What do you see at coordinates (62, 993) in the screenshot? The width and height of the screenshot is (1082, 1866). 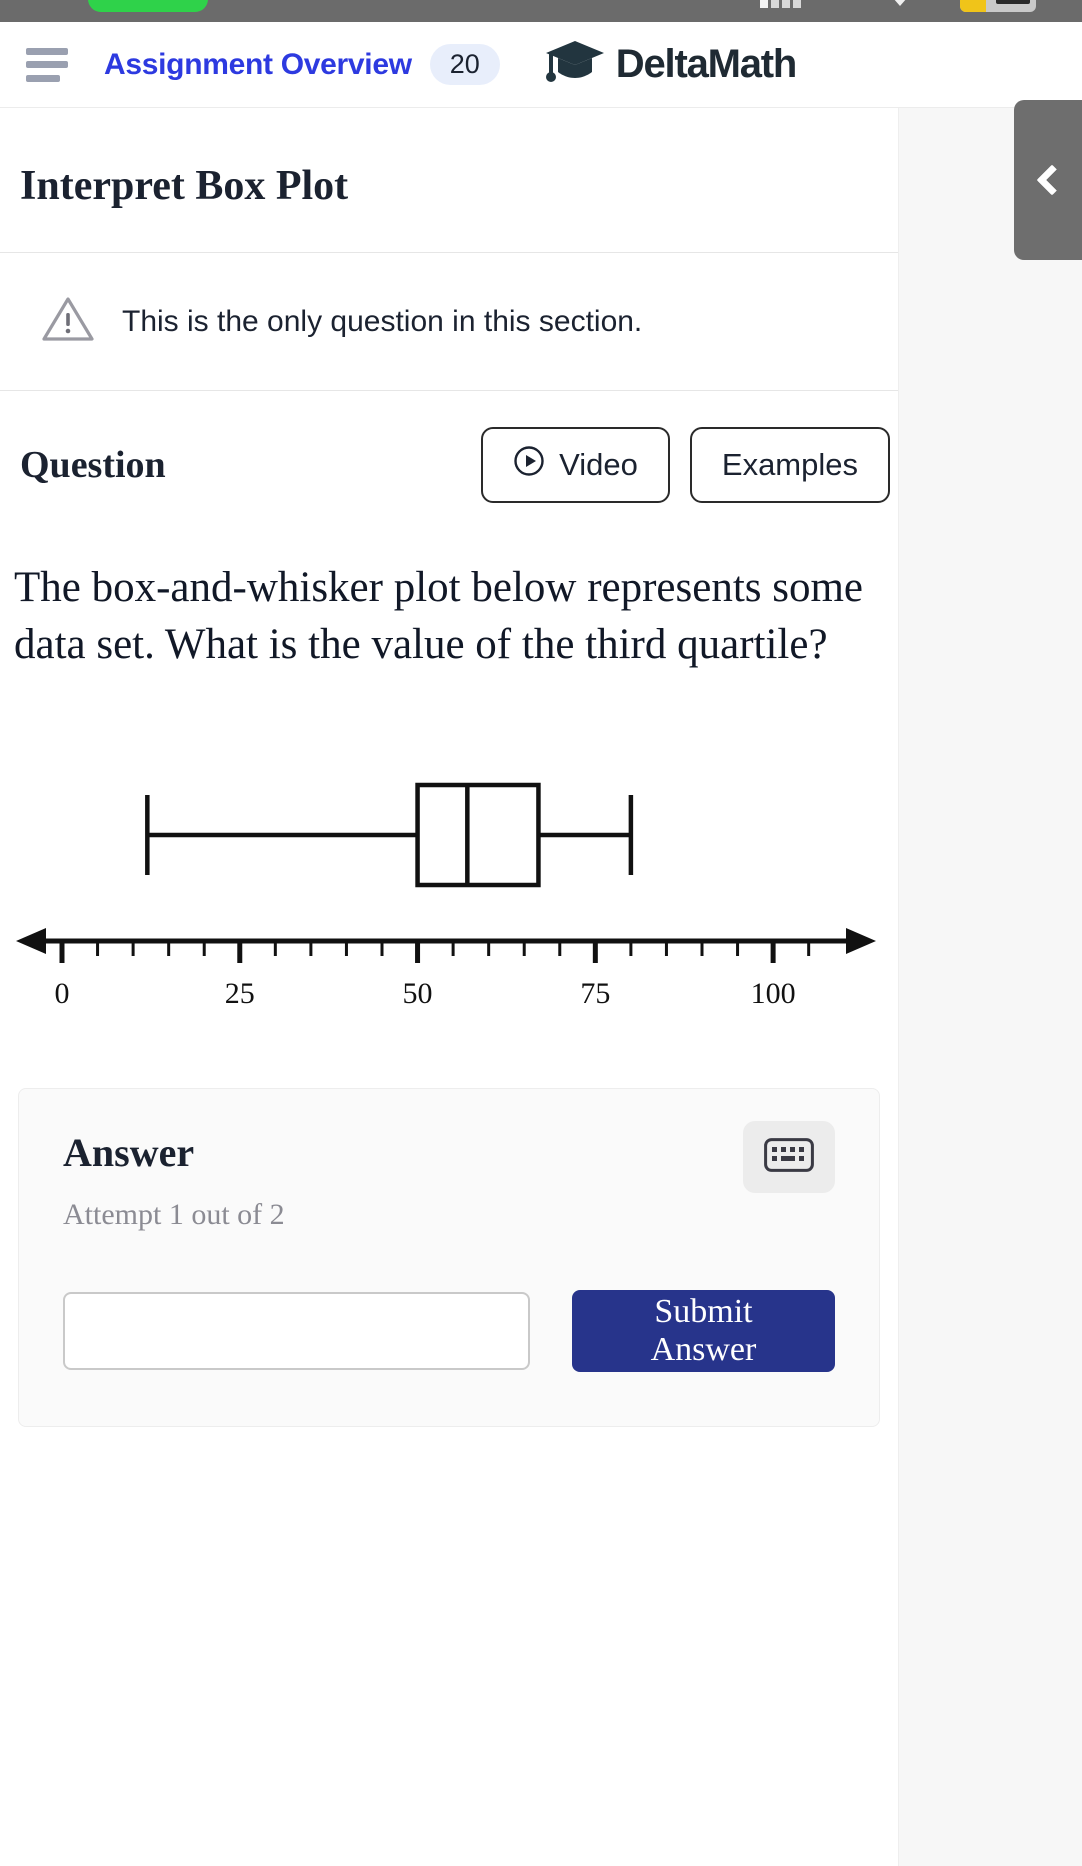 I see `svg-text: 0` at bounding box center [62, 993].